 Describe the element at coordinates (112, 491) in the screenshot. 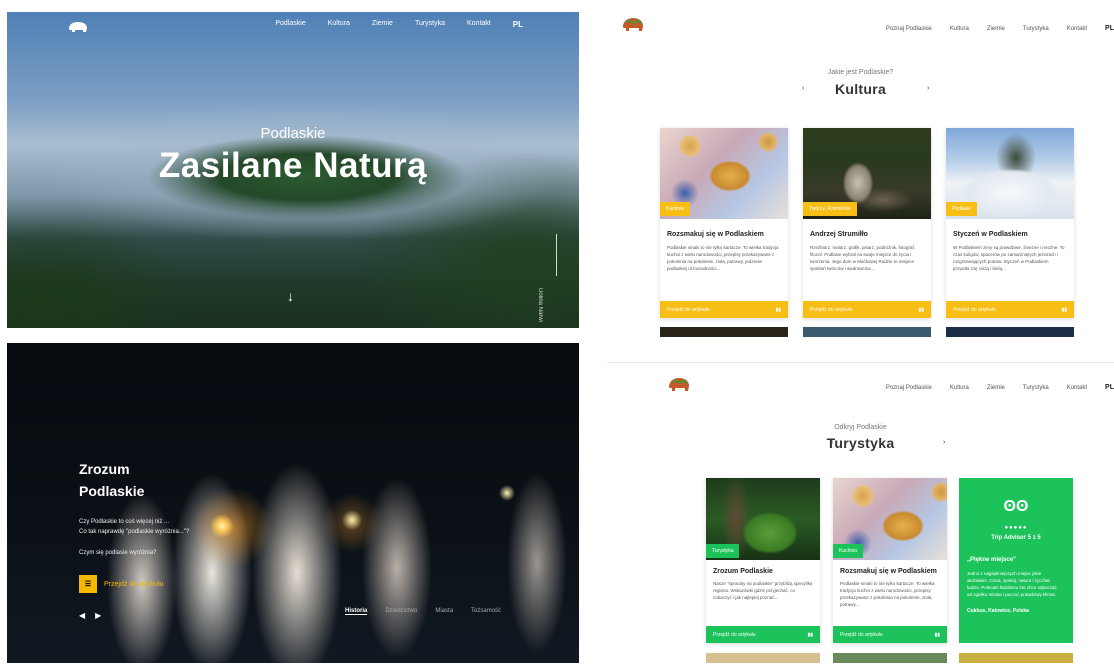

I see `article-title-line2: Podlaskie` at that location.